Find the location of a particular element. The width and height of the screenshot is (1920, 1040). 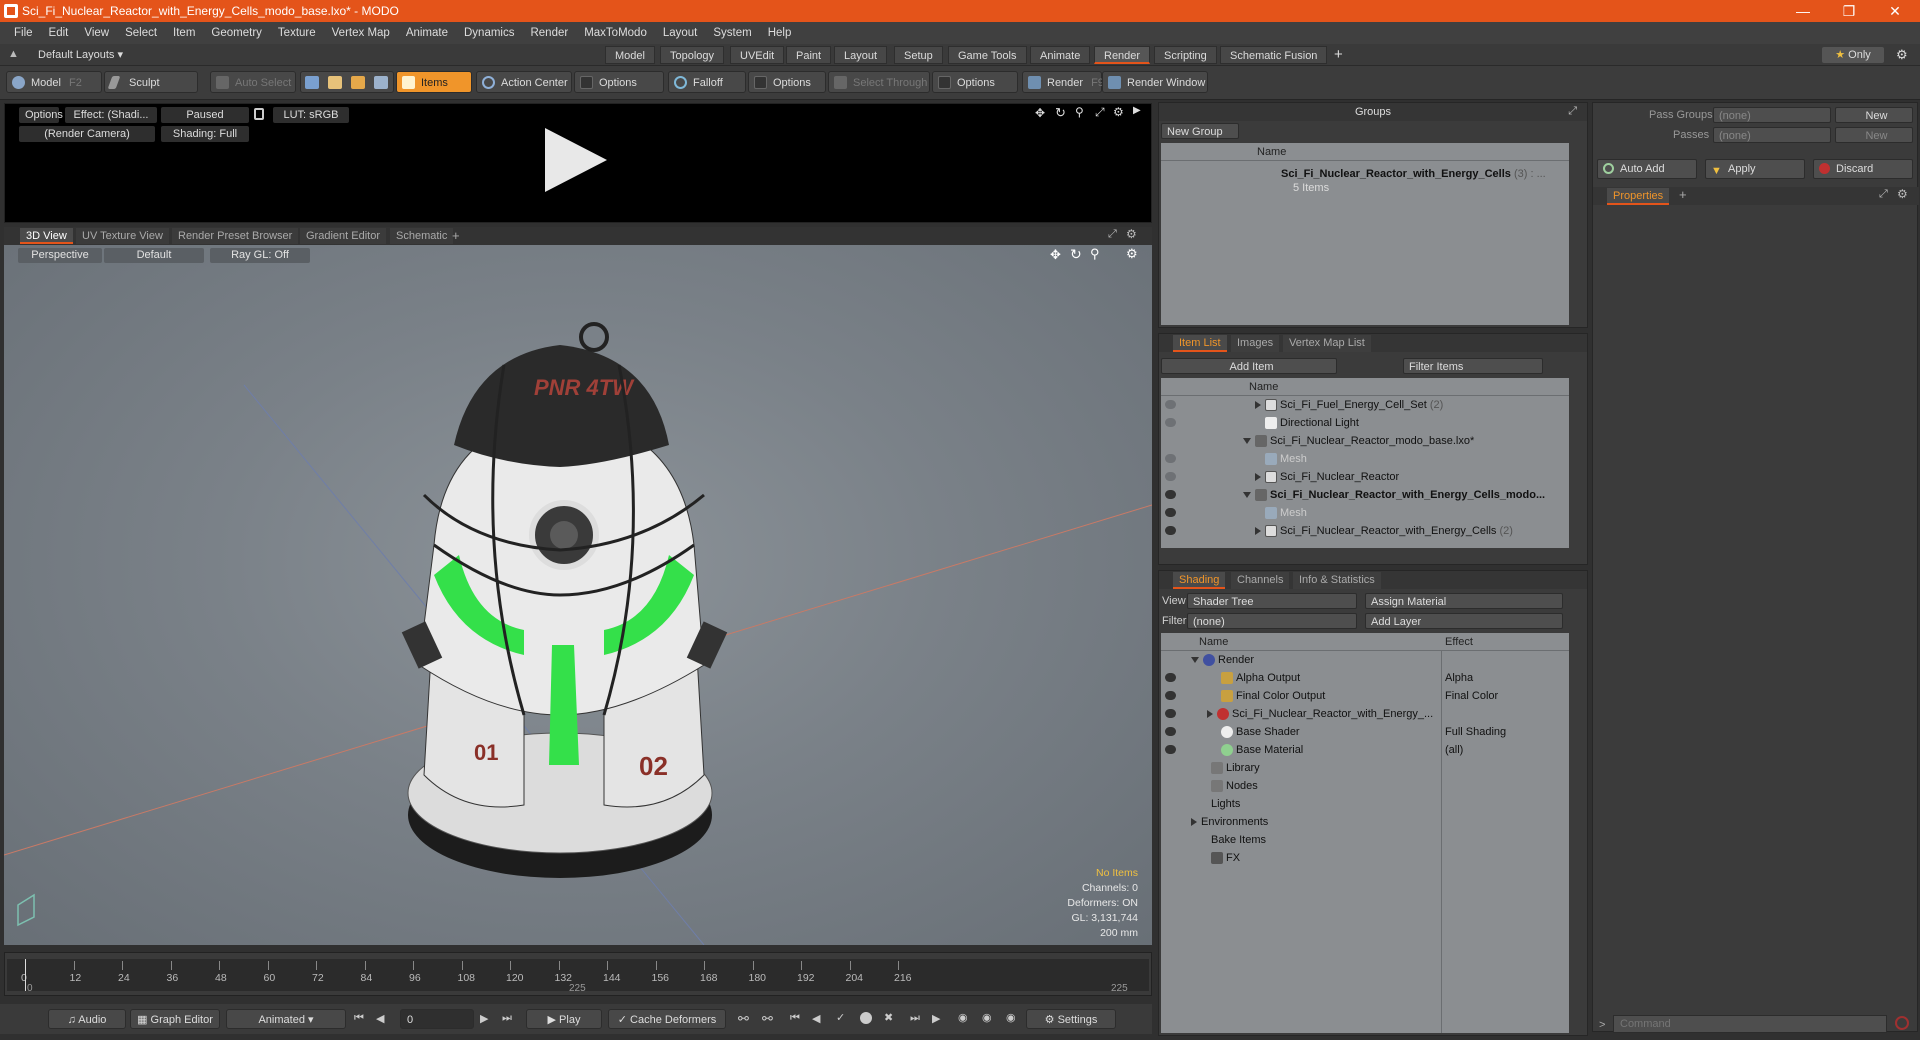

only-toggle: ★ Only is located at coordinates (1853, 55).